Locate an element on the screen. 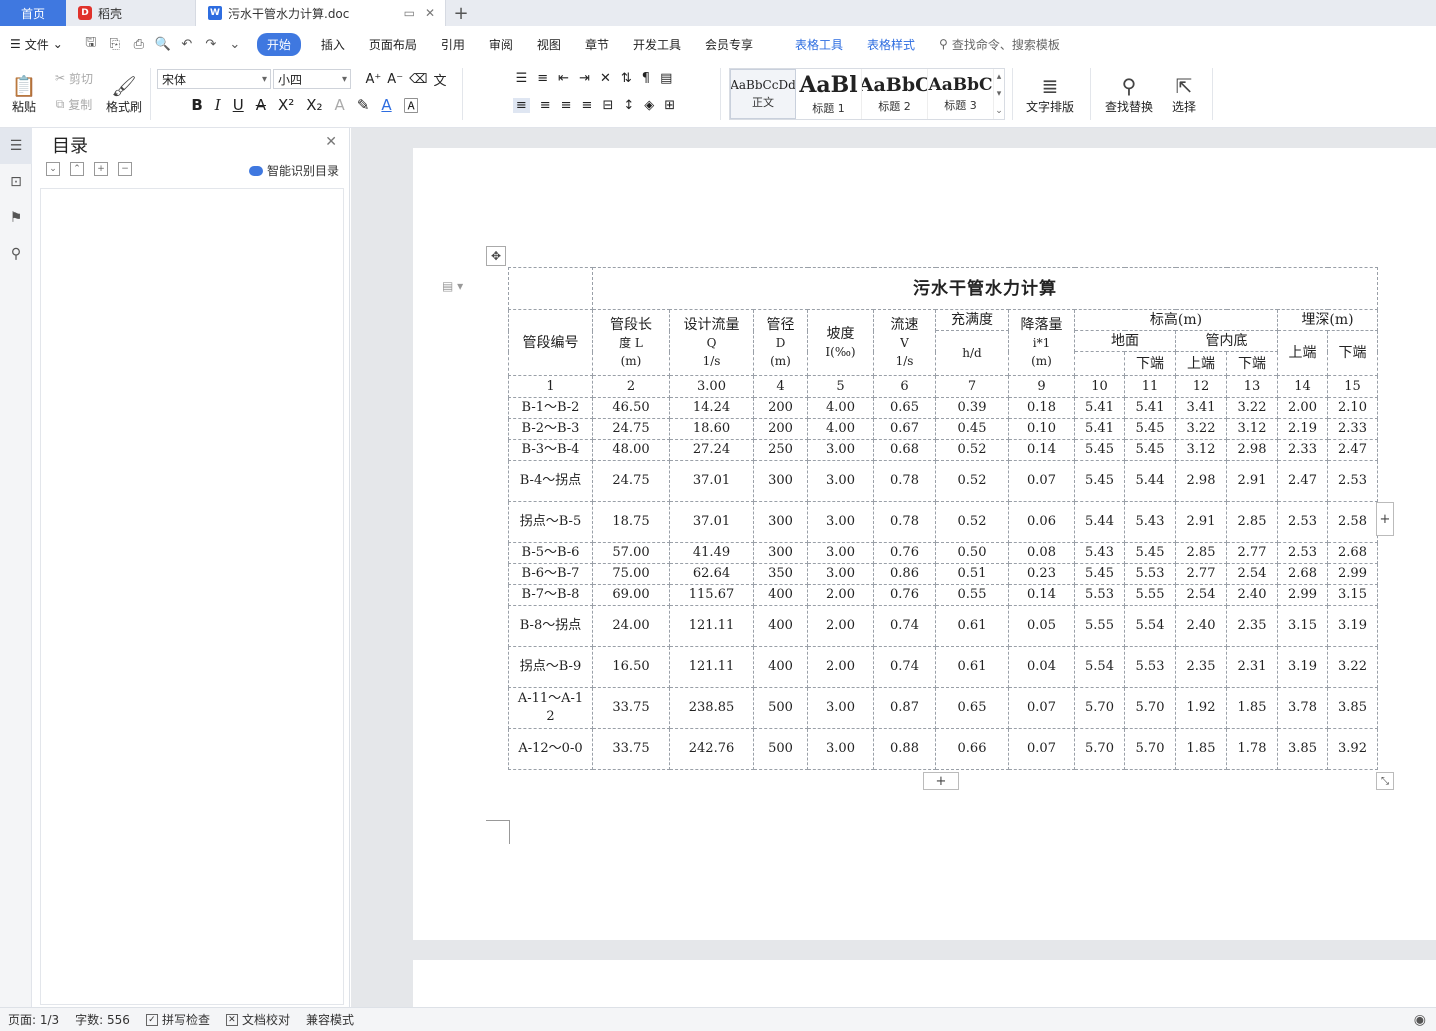 This screenshot has height=1031, width=1436. table-cell: 5.54 is located at coordinates (1150, 626).